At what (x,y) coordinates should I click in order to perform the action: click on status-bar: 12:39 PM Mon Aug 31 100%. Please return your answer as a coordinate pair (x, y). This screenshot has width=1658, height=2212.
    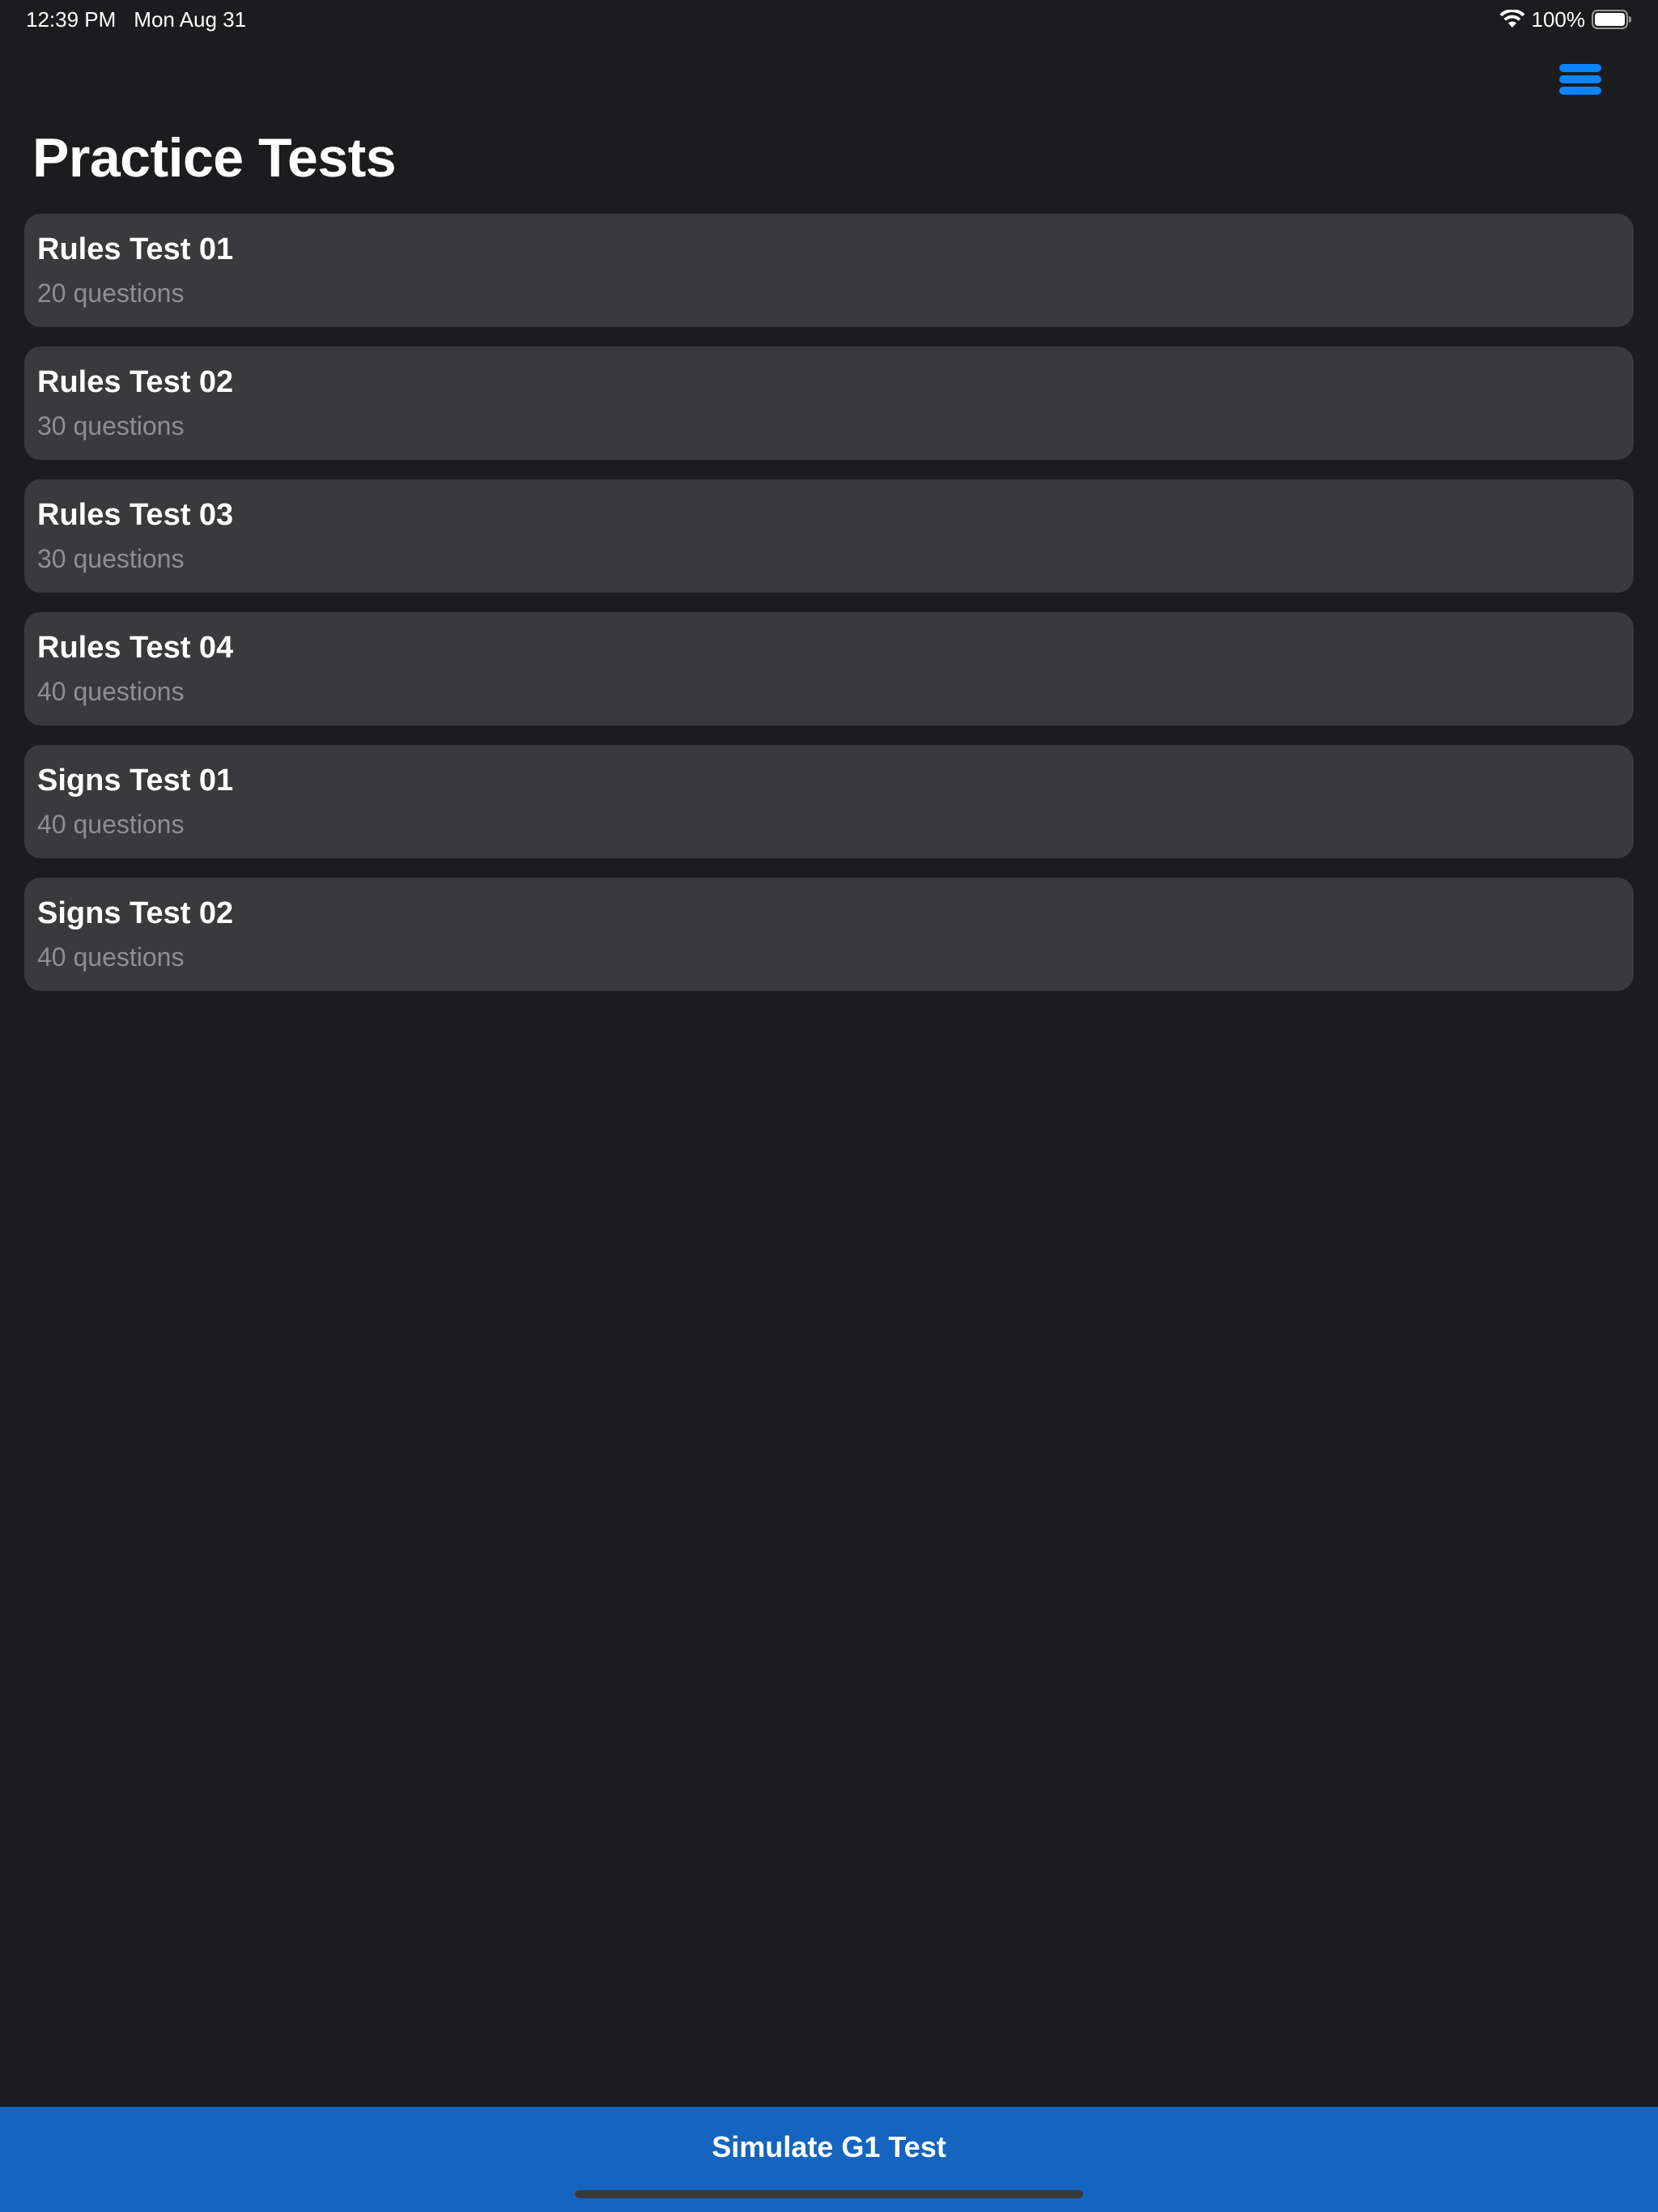
    Looking at the image, I should click on (829, 19).